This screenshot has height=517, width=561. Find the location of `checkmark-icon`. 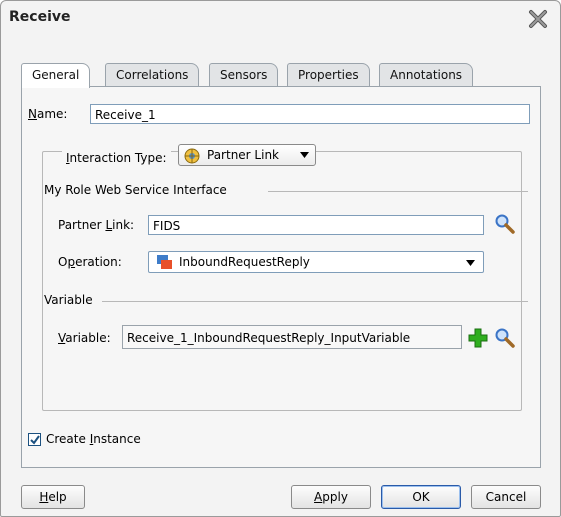

checkmark-icon is located at coordinates (35, 440).